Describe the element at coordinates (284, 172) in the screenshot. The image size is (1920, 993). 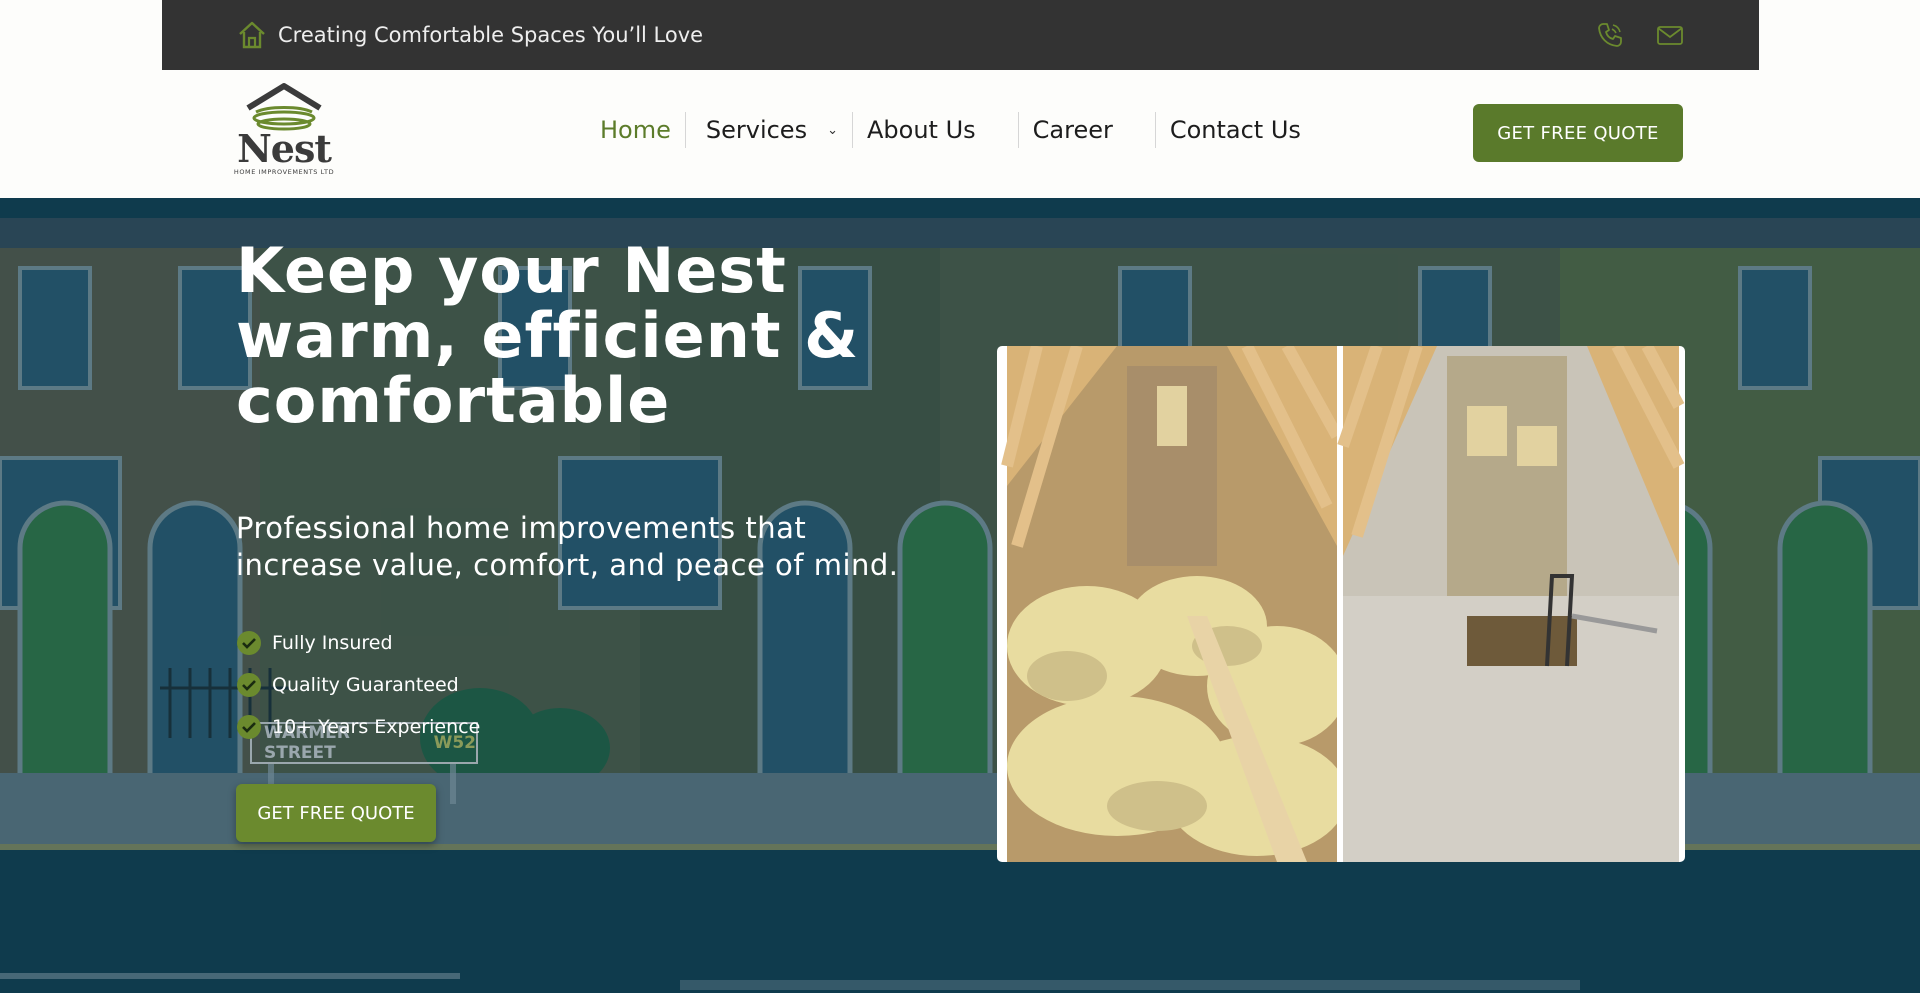
I see `logo-subtitle: HOME IMPROVEMENTS LTD` at that location.